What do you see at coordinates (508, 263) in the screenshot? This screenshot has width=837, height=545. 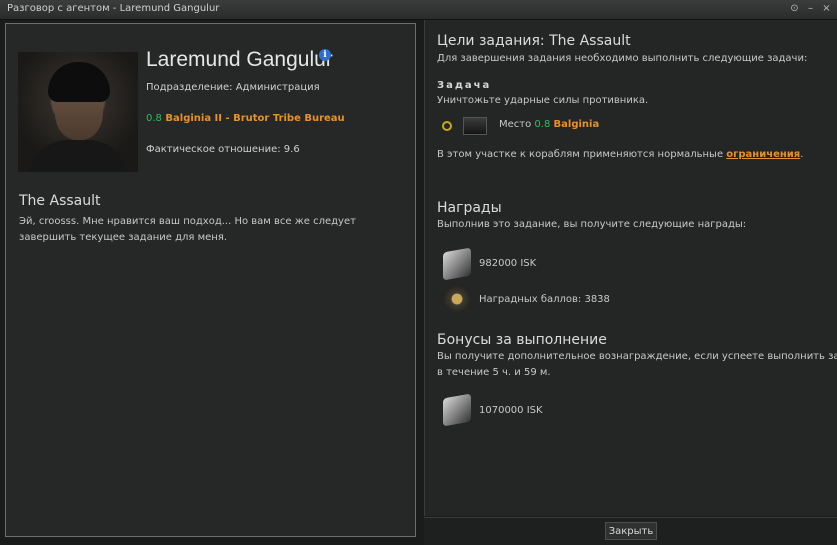 I see `reward-isk: 982000 ISK` at bounding box center [508, 263].